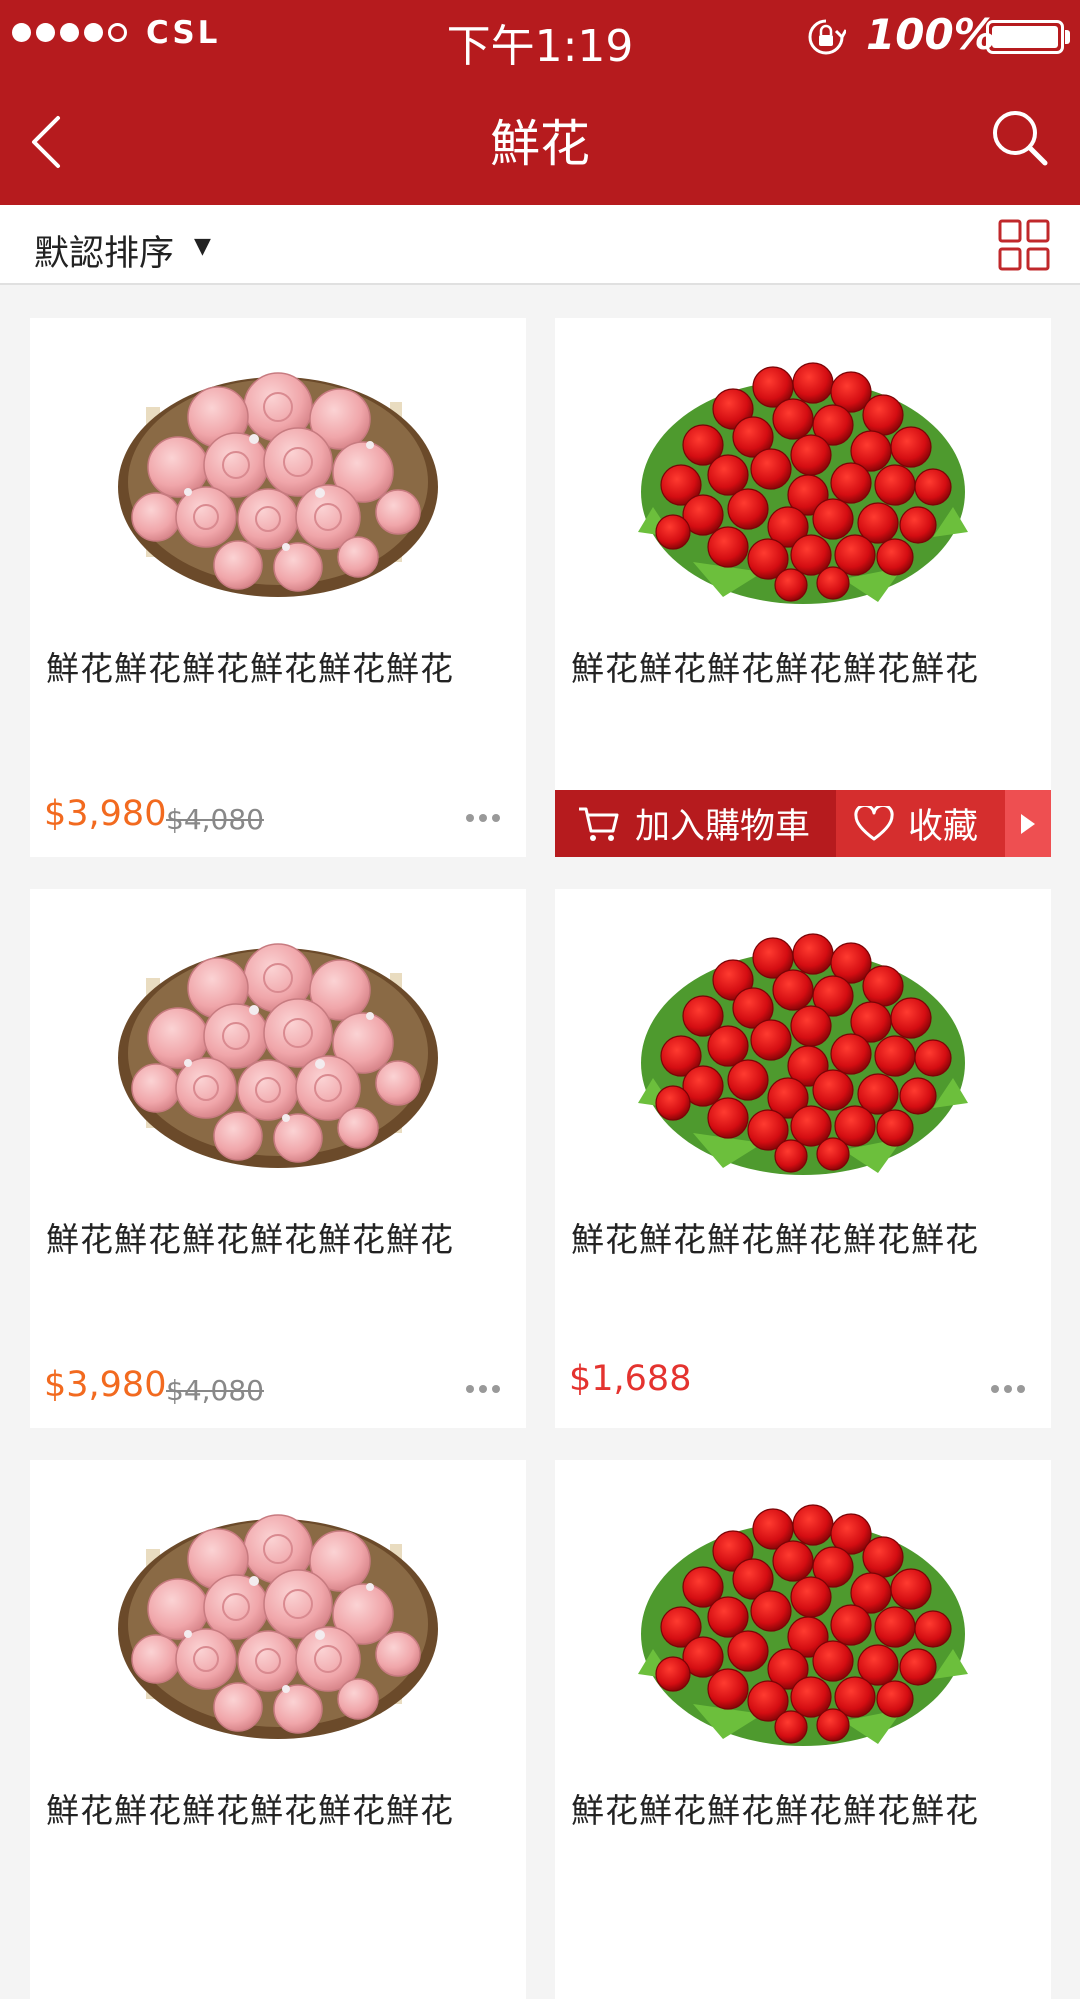 The width and height of the screenshot is (1080, 1999). I want to click on battery-icon, so click(1025, 37).